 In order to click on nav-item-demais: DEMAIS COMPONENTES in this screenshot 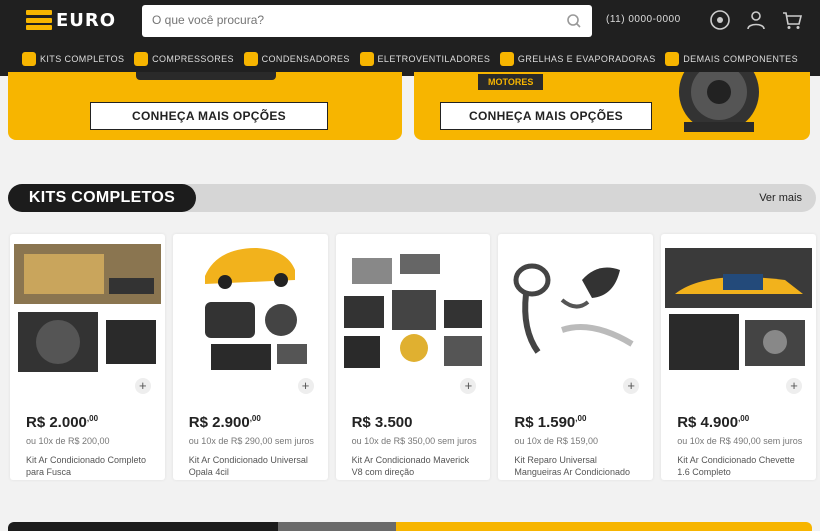, I will do `click(731, 59)`.